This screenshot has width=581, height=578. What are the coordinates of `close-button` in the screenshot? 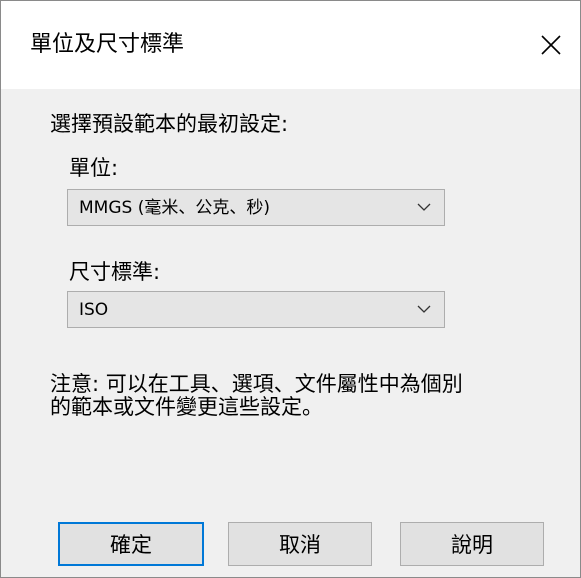 It's located at (551, 45).